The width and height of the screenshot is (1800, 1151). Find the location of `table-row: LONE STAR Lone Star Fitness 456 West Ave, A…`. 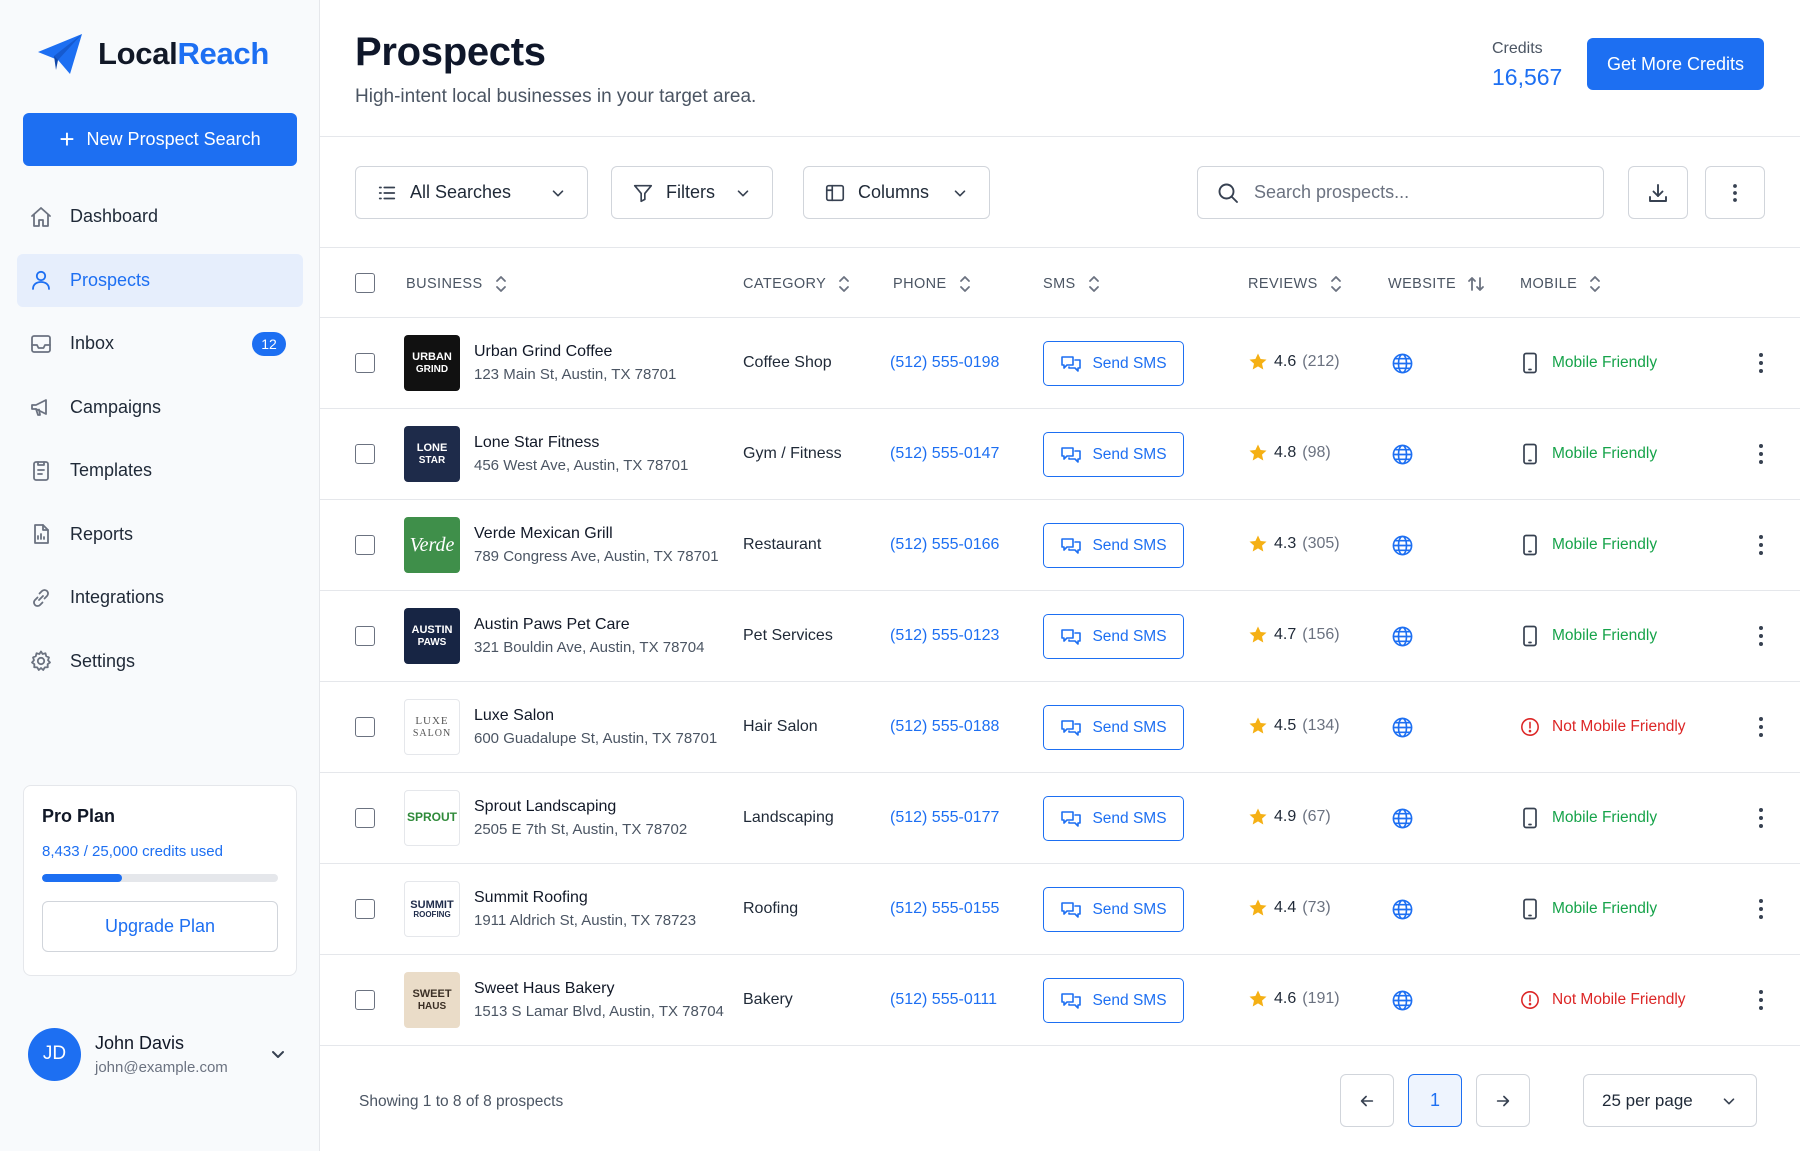

table-row: LONE STAR Lone Star Fitness 456 West Ave, A… is located at coordinates (1060, 454).